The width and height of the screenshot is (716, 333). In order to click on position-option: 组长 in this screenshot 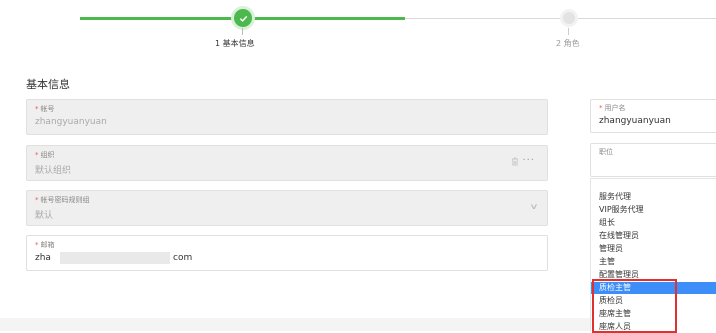, I will do `click(653, 223)`.